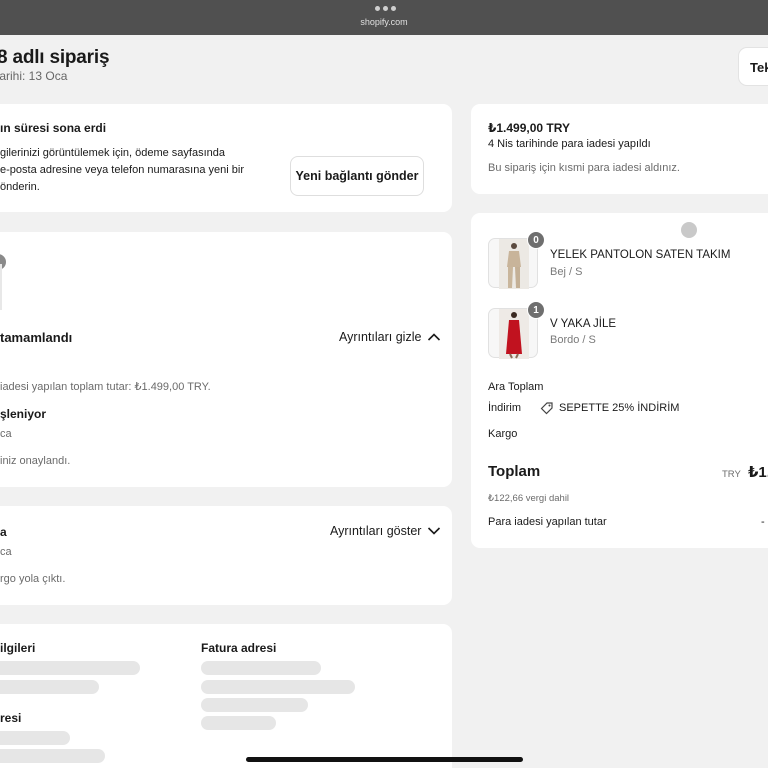 The width and height of the screenshot is (768, 768). What do you see at coordinates (3, 532) in the screenshot?
I see `shipping-status-title: a` at bounding box center [3, 532].